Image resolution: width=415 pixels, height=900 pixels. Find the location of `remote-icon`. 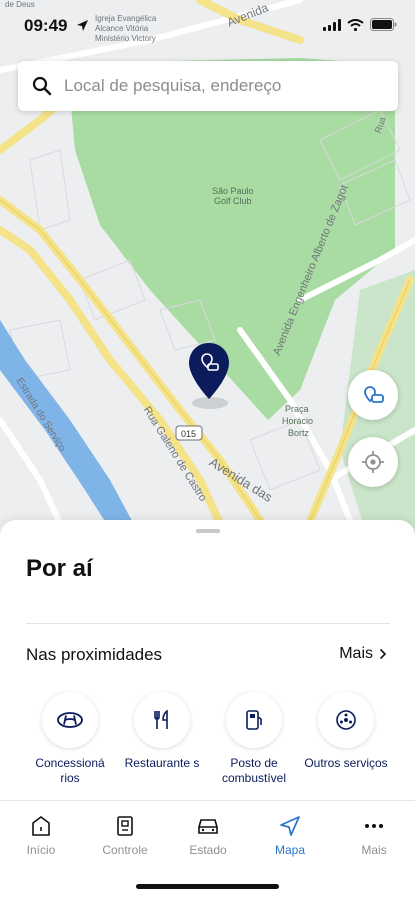

remote-icon is located at coordinates (125, 826).